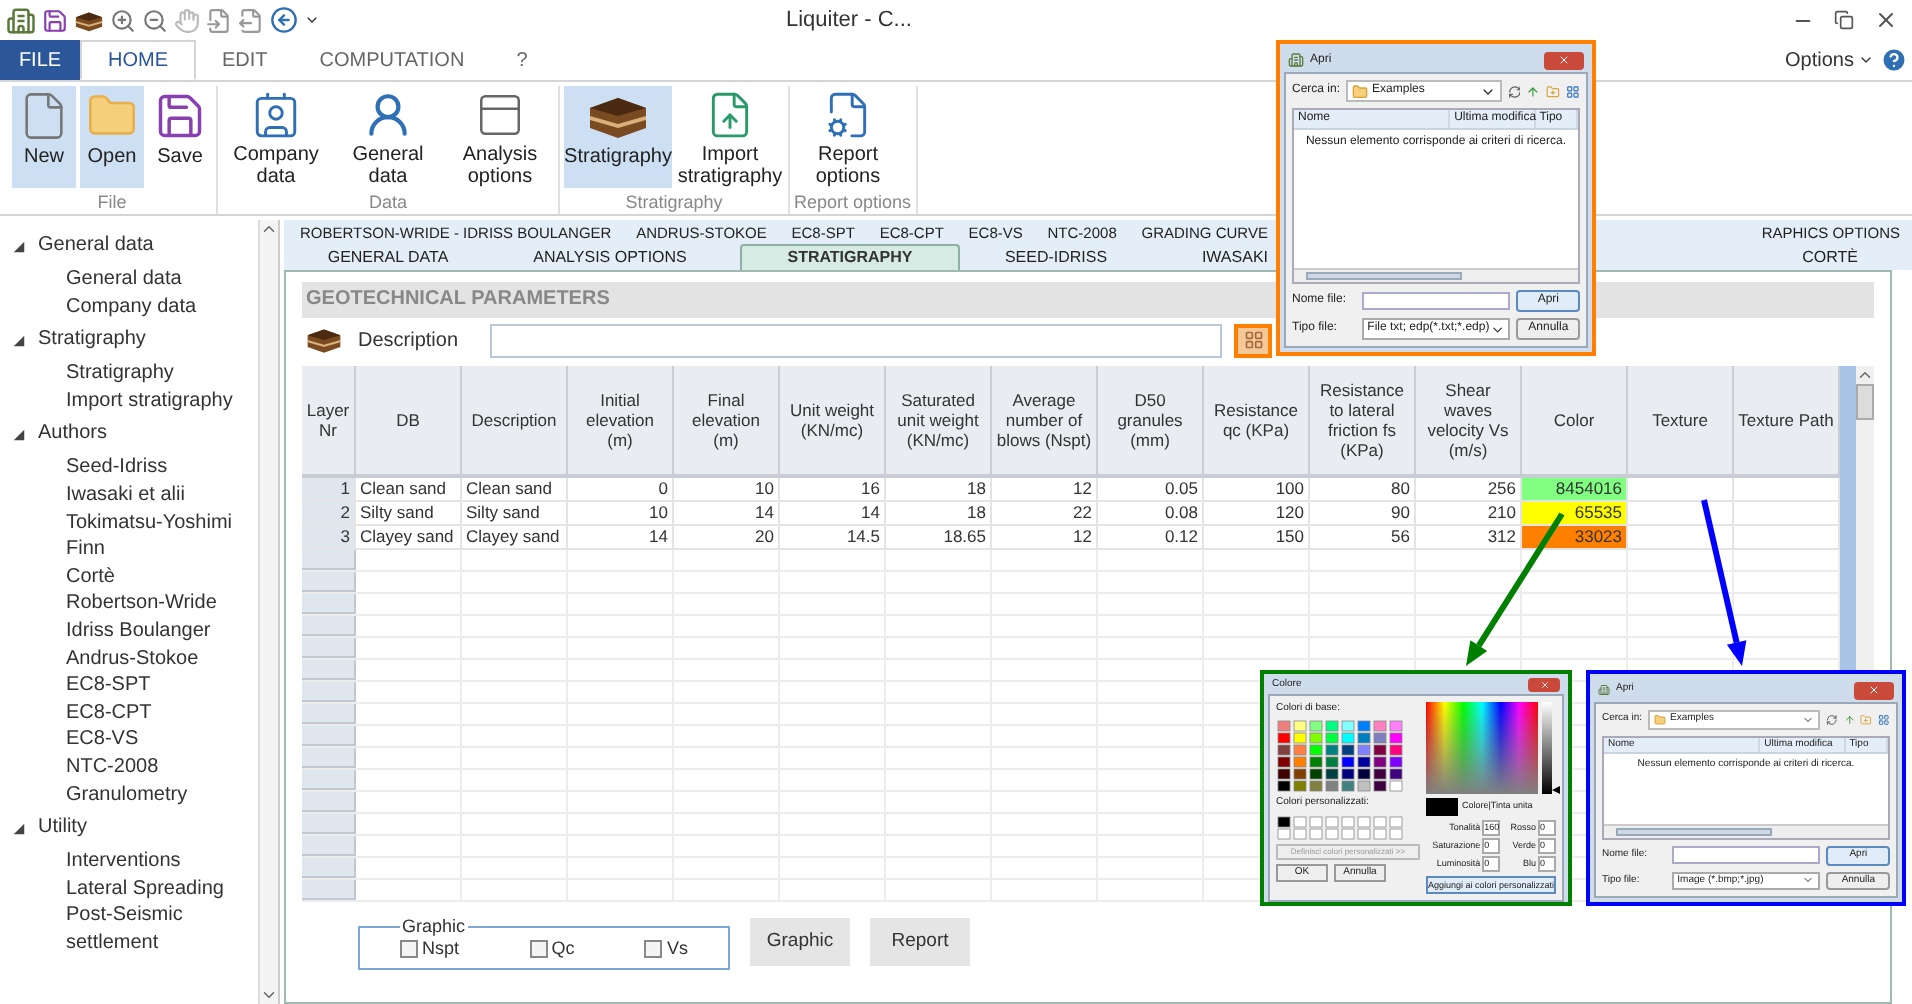 This screenshot has height=1004, width=1912. I want to click on tree-group: Authors, so click(72, 434).